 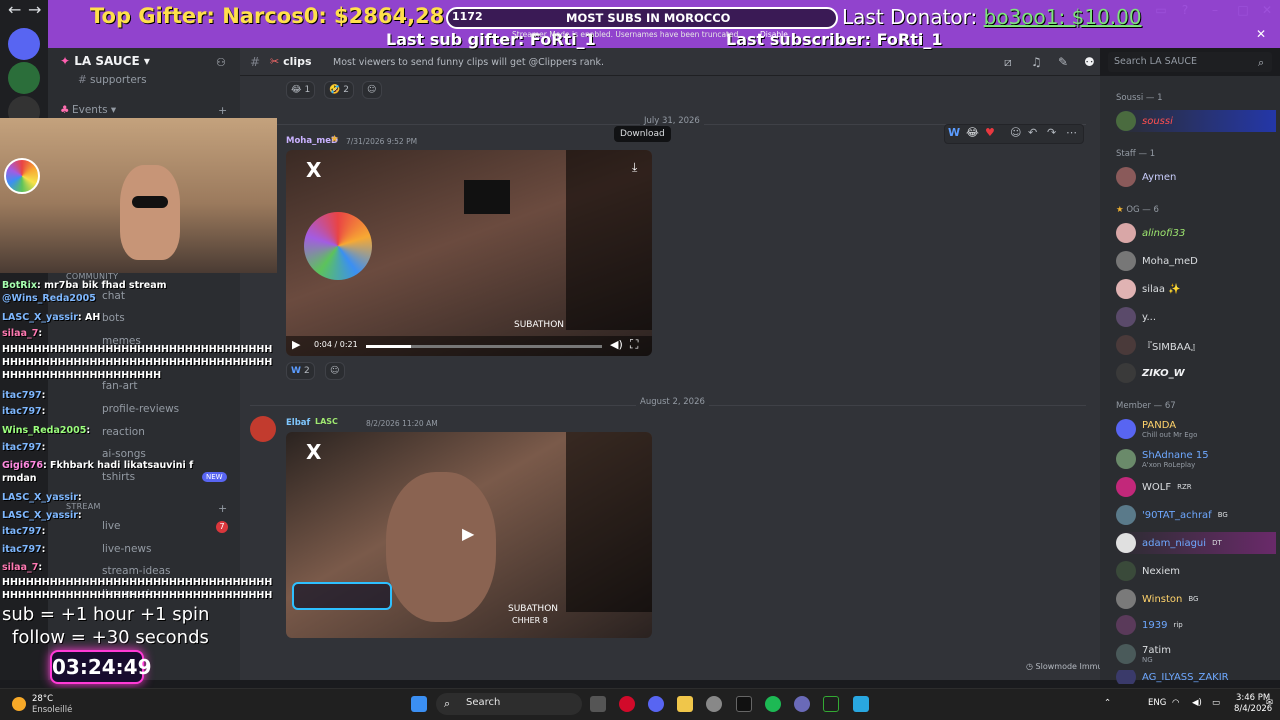 I want to click on quick-reaction-laugh: 😂, so click(x=972, y=132).